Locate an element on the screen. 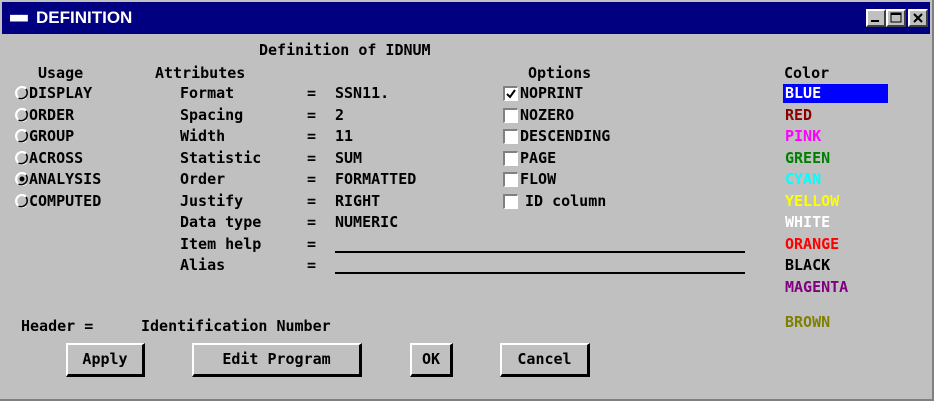  dialog-heading: Definition of IDNUM is located at coordinates (345, 50).